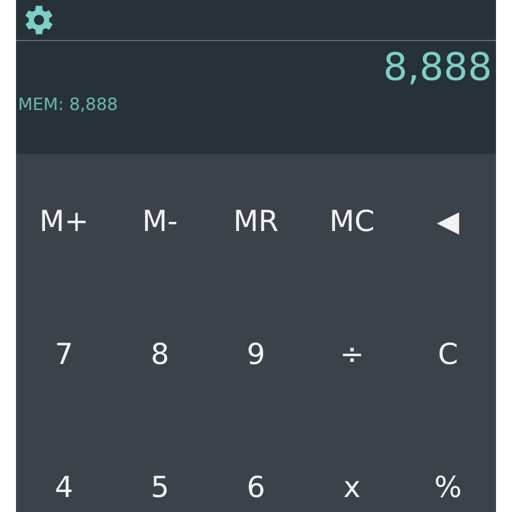 The width and height of the screenshot is (512, 512). Describe the element at coordinates (256, 487) in the screenshot. I see `keypad-key: 6` at that location.